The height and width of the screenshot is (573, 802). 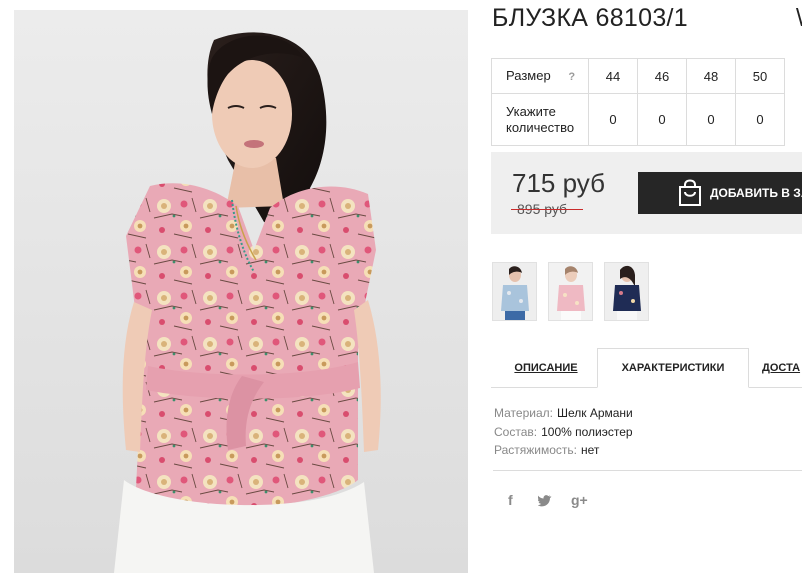 I want to click on price-old-strike, so click(x=547, y=209).